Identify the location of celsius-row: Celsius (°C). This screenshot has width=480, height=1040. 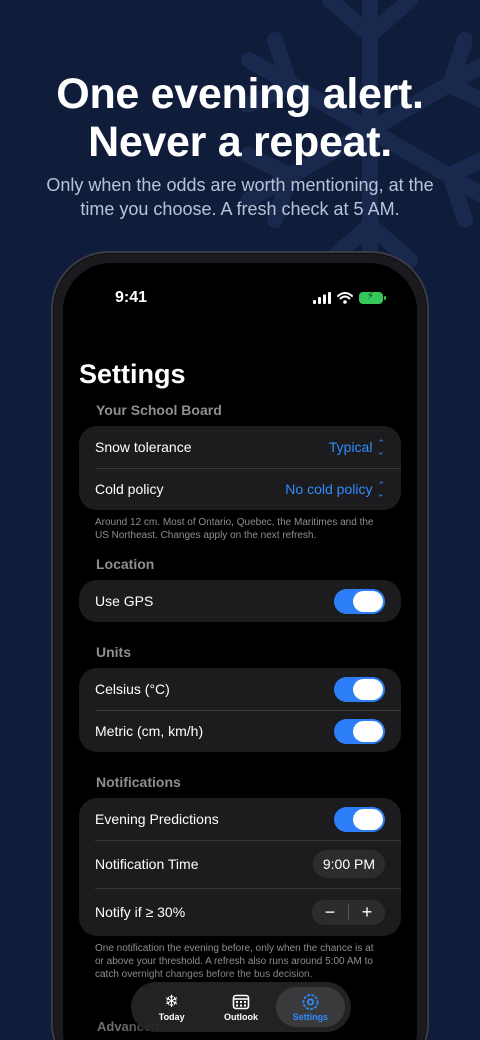
(240, 689).